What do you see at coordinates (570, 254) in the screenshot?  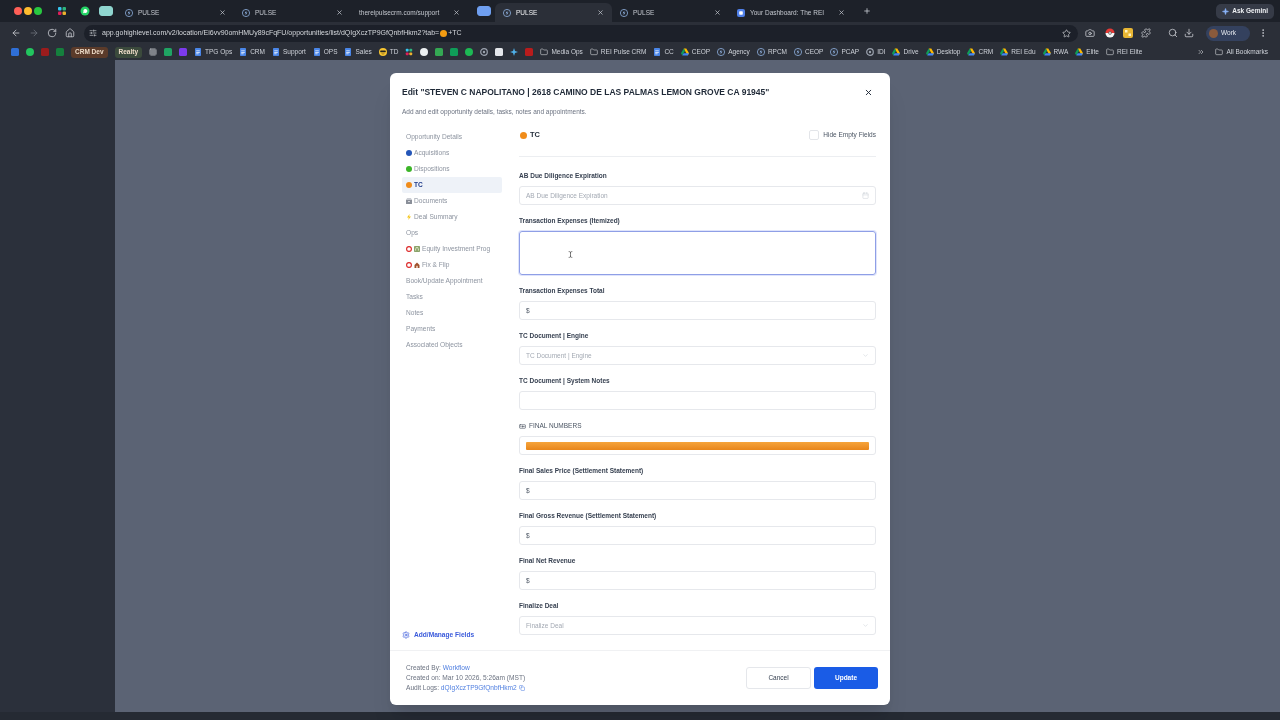 I see `text-cursor-icon` at bounding box center [570, 254].